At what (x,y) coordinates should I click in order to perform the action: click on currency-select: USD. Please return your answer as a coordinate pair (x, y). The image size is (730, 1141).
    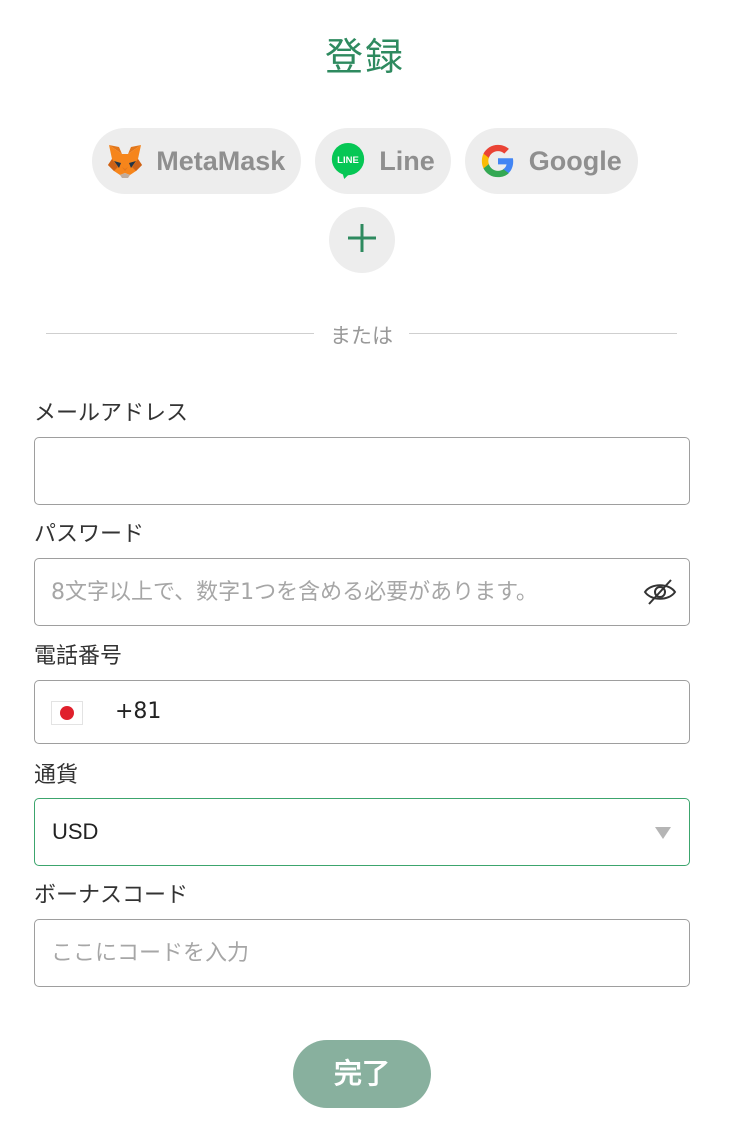
    Looking at the image, I should click on (362, 832).